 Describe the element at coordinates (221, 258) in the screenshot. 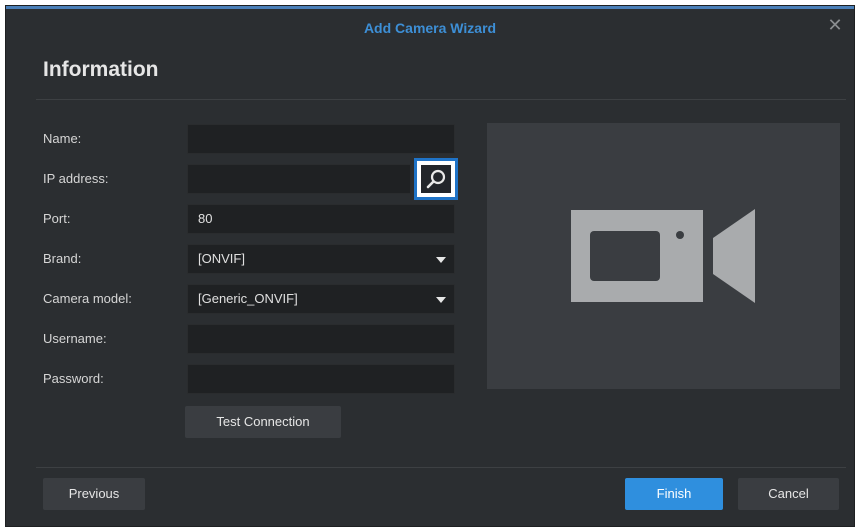

I see `brand-select-value: [ONVIF]` at that location.